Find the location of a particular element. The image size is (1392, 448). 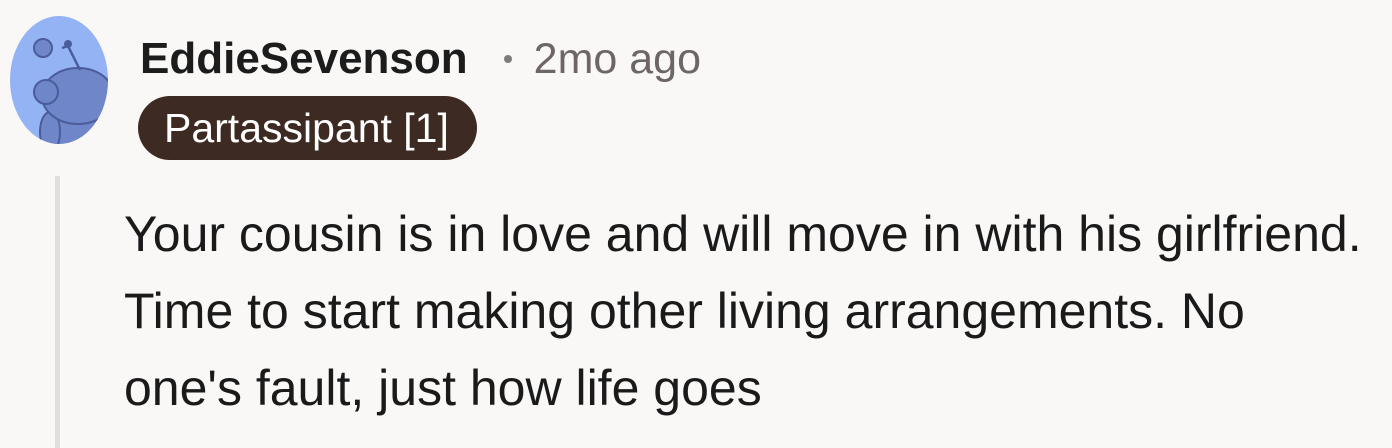

user-avatar is located at coordinates (59, 80).